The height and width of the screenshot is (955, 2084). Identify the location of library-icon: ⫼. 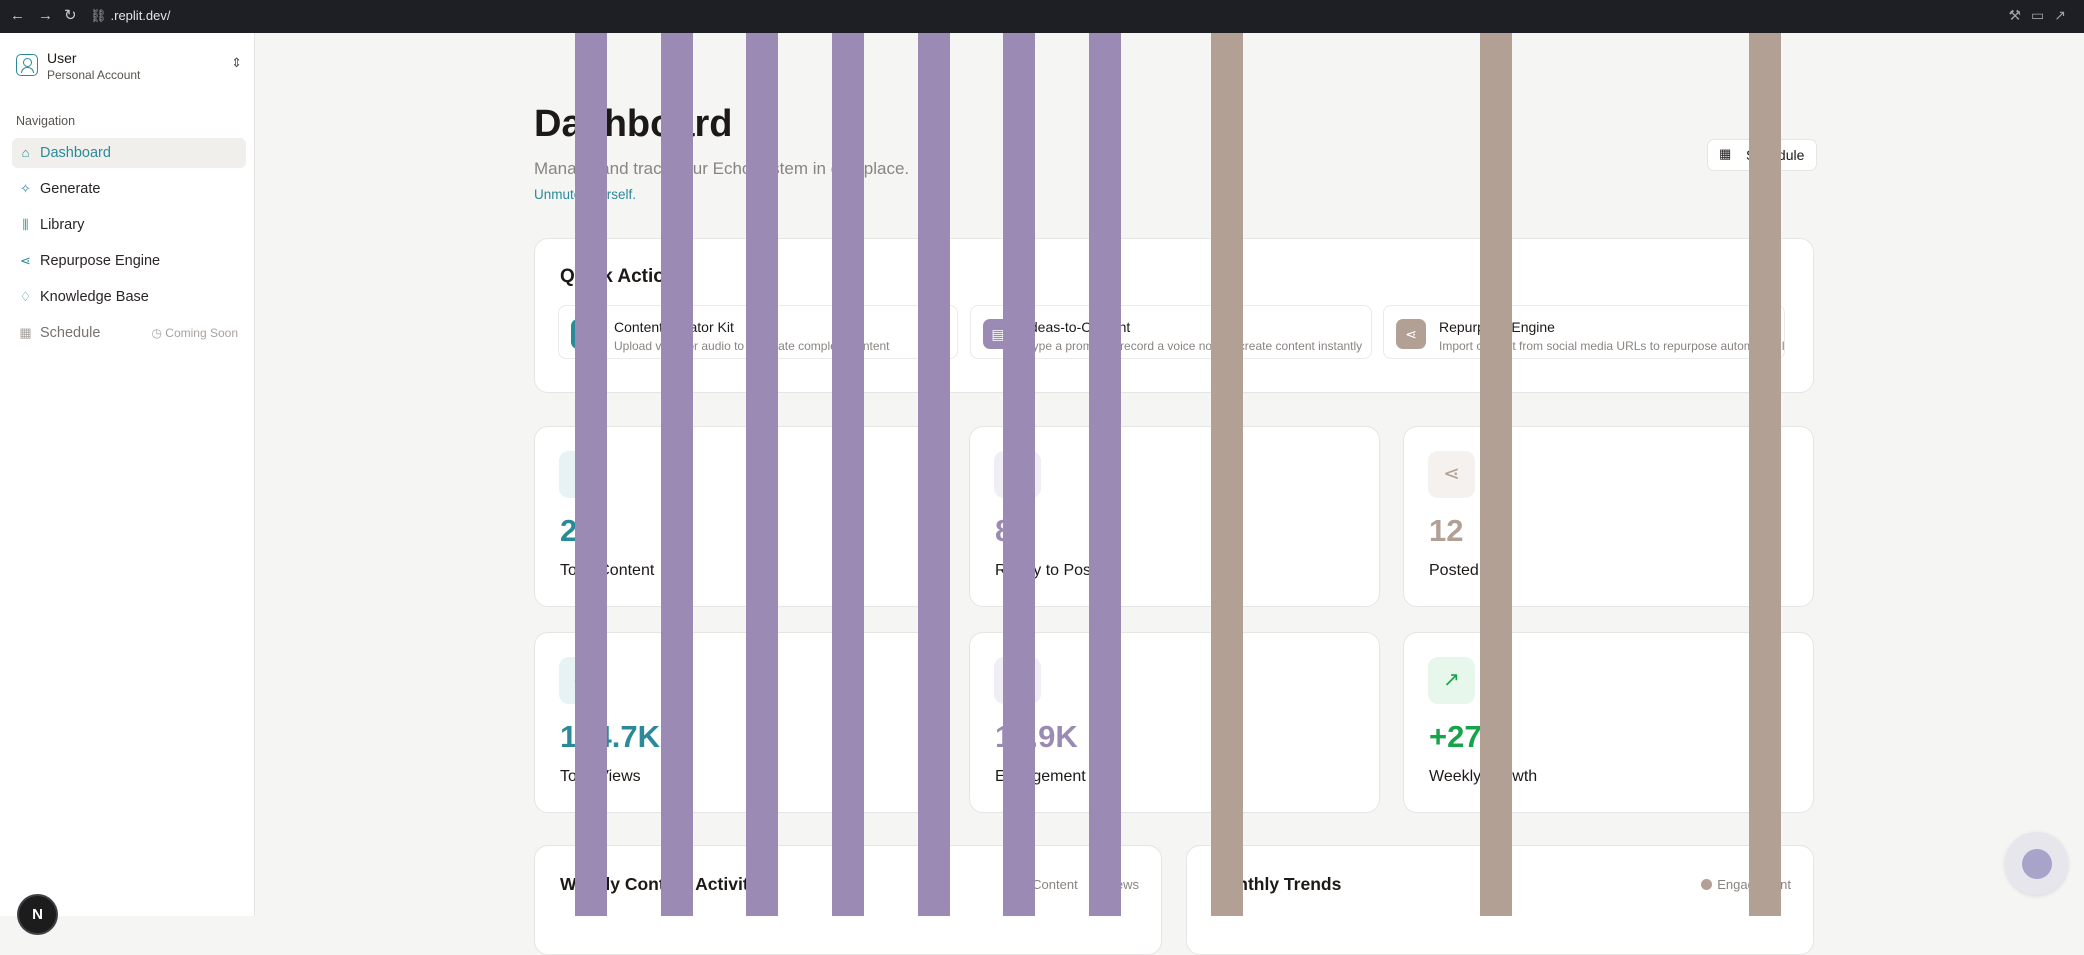
(25, 224).